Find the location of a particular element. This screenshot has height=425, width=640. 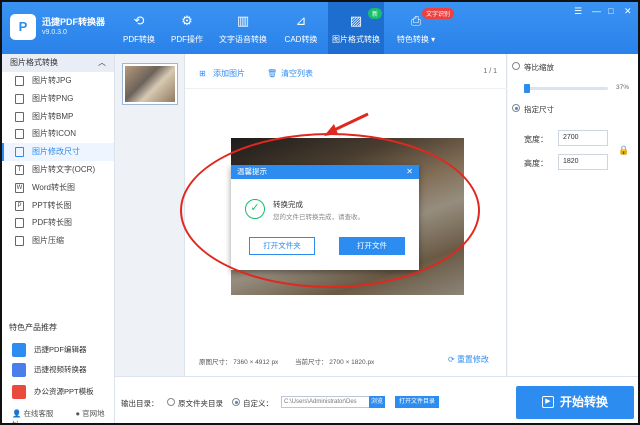

height-input: 1820 is located at coordinates (583, 162).